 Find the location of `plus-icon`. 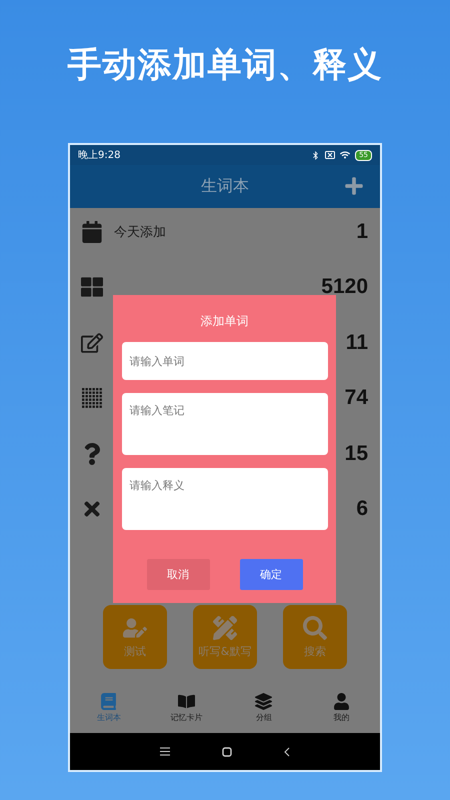

plus-icon is located at coordinates (354, 186).